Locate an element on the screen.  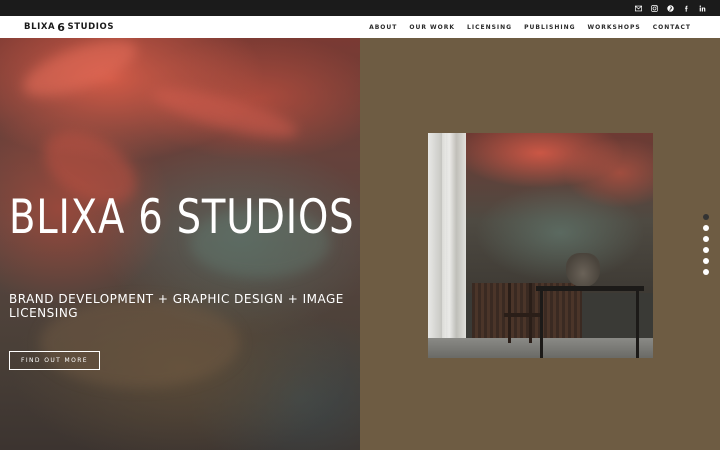
nav-our-work: OUR WORK is located at coordinates (432, 27).